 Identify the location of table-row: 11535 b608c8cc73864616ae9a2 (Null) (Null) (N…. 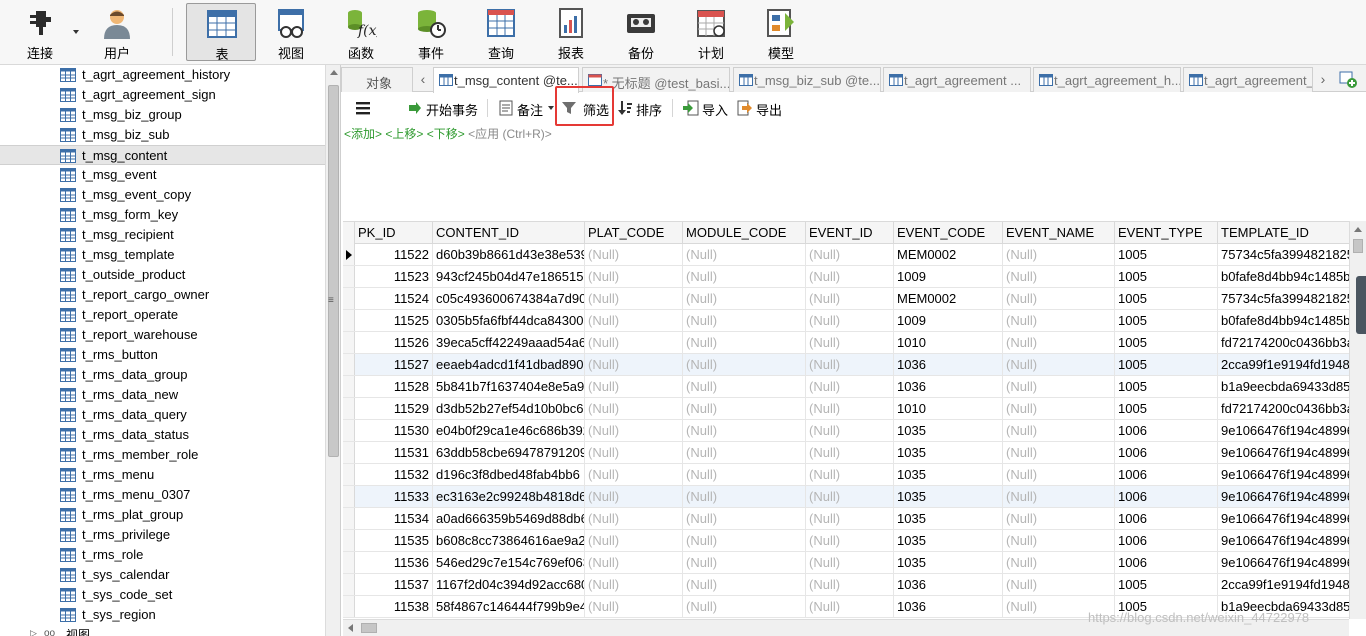
(853, 541).